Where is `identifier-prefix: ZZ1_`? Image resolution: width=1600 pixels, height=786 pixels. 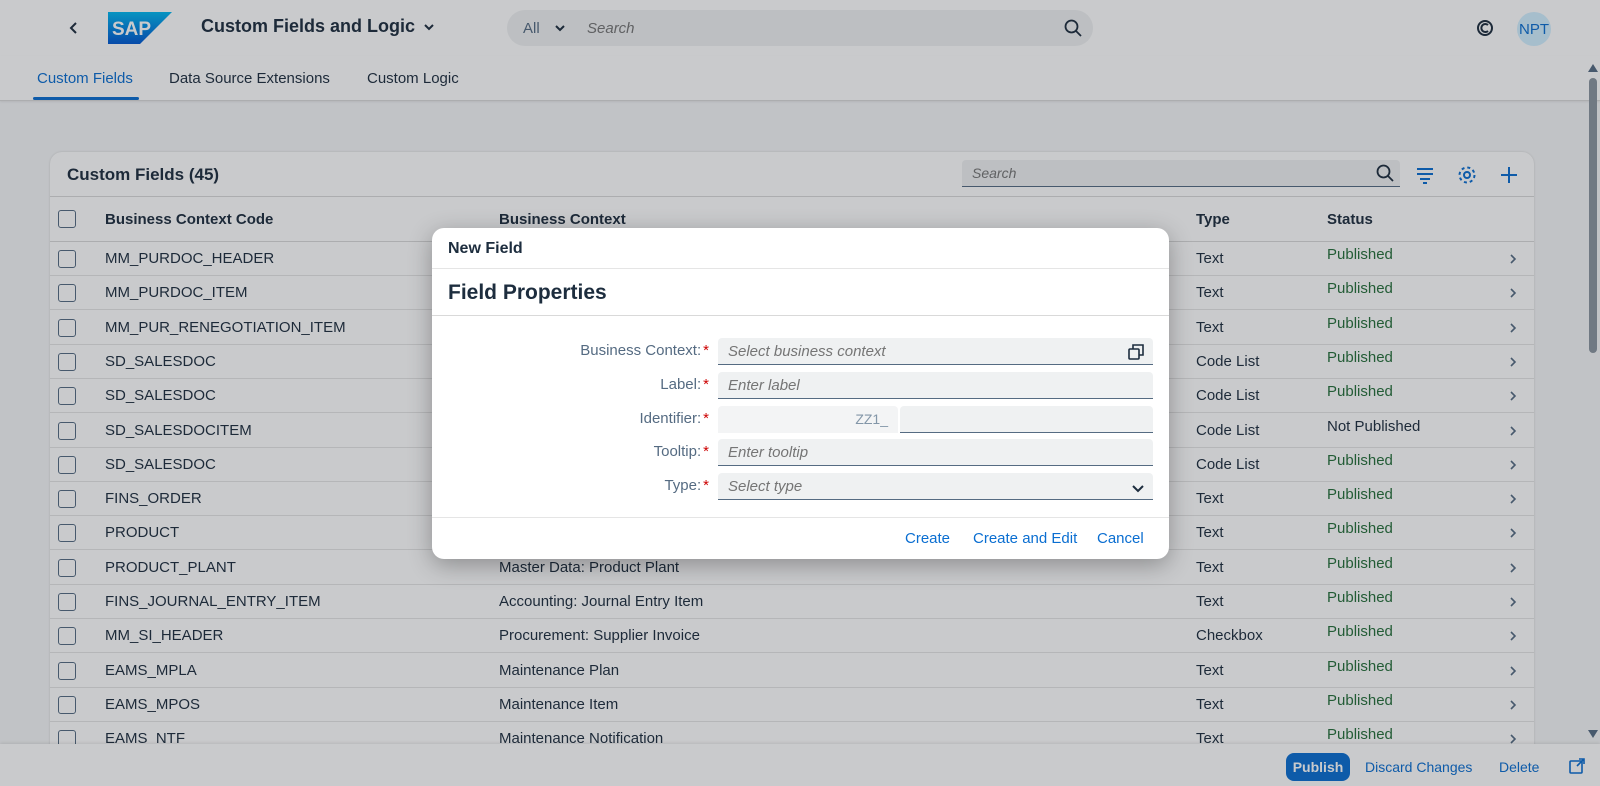 identifier-prefix: ZZ1_ is located at coordinates (808, 419).